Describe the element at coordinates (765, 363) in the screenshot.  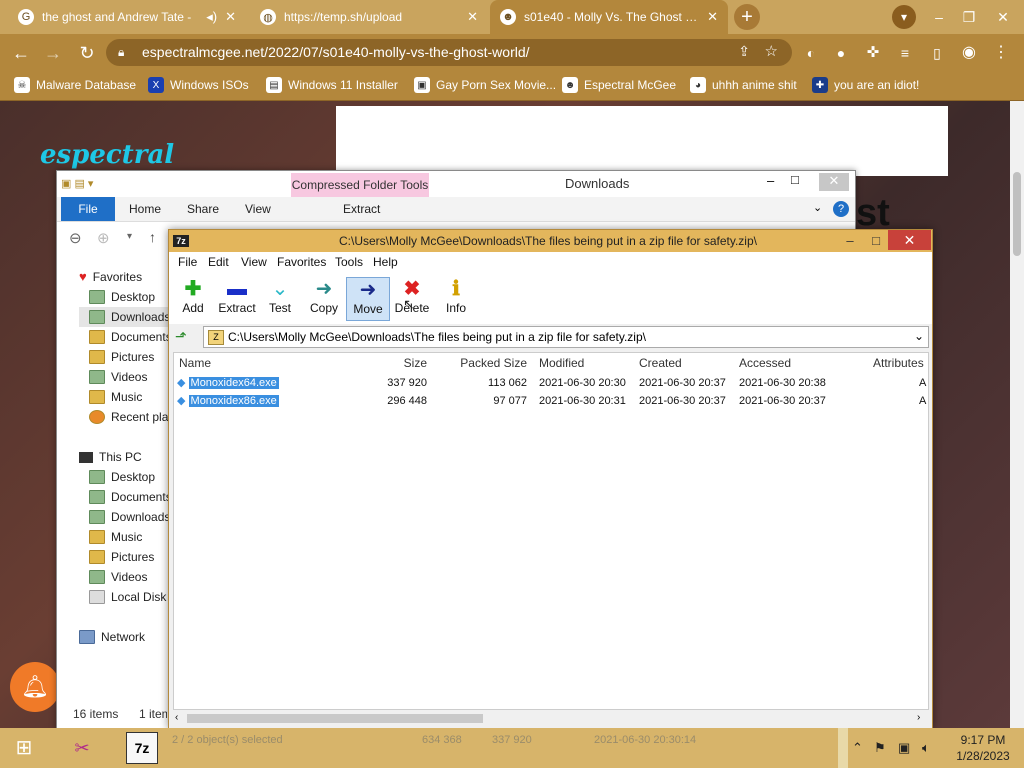
I see `column-header-accessed: Accessed` at that location.